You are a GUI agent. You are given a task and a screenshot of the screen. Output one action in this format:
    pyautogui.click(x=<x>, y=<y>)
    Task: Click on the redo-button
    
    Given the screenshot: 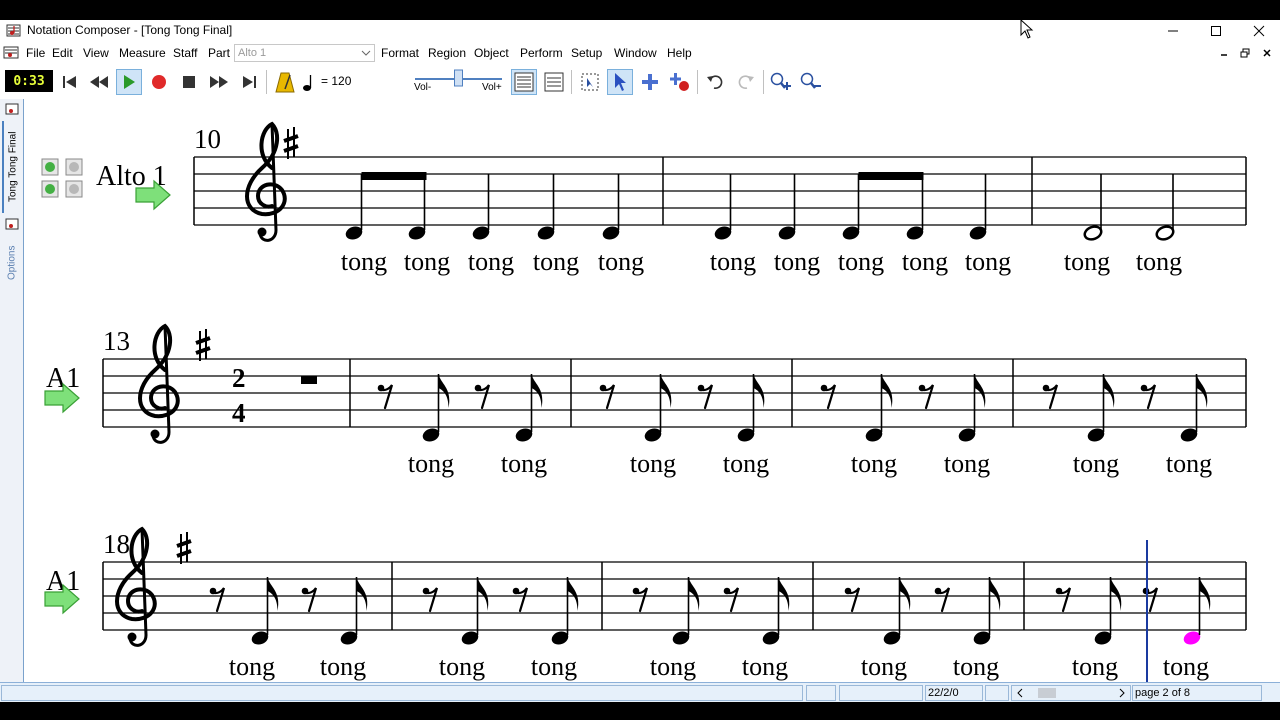 What is the action you would take?
    pyautogui.click(x=746, y=82)
    